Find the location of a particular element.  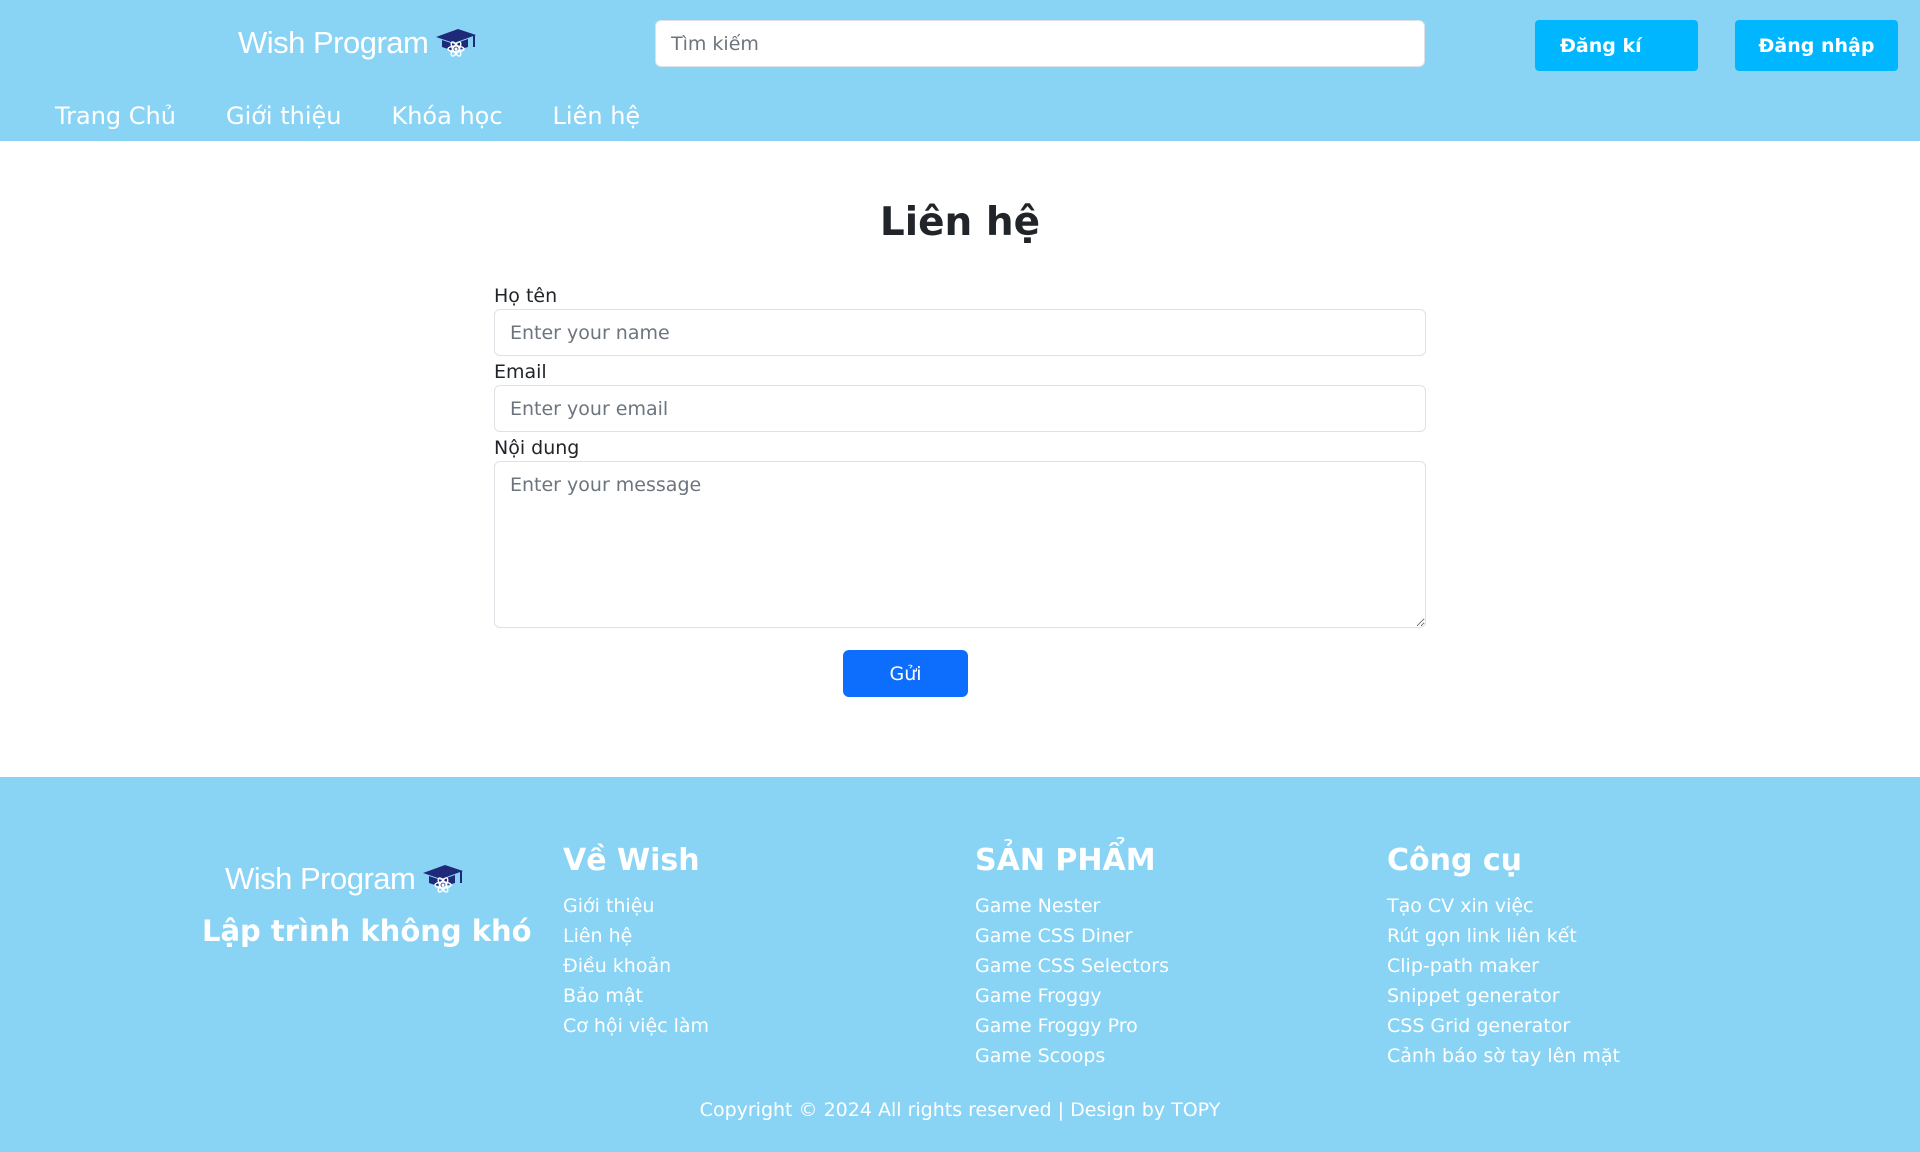

footer-link-url-shortener: Rút gọn link liên kết is located at coordinates (1482, 936).